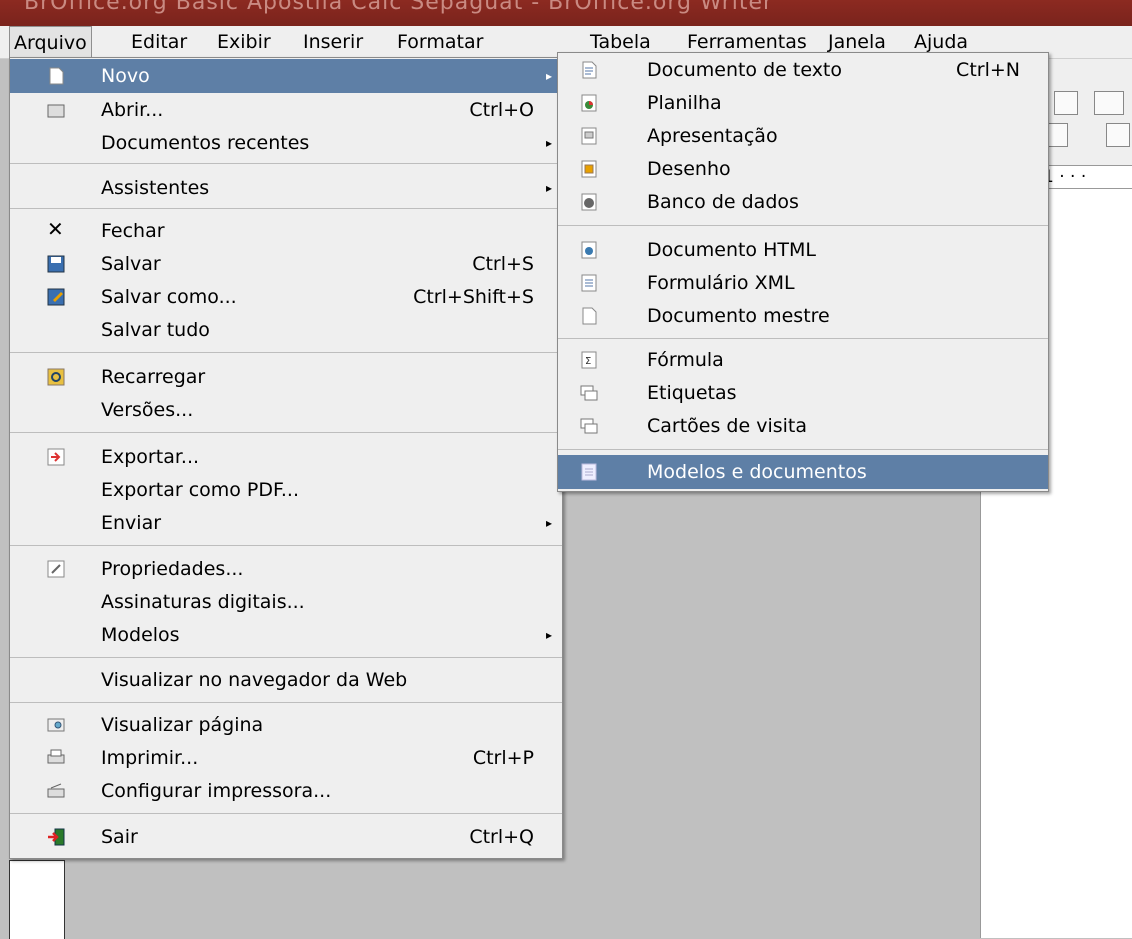 The height and width of the screenshot is (939, 1132). What do you see at coordinates (286, 725) in the screenshot?
I see `menu-item-visualizar-pagina: Visualizar página` at bounding box center [286, 725].